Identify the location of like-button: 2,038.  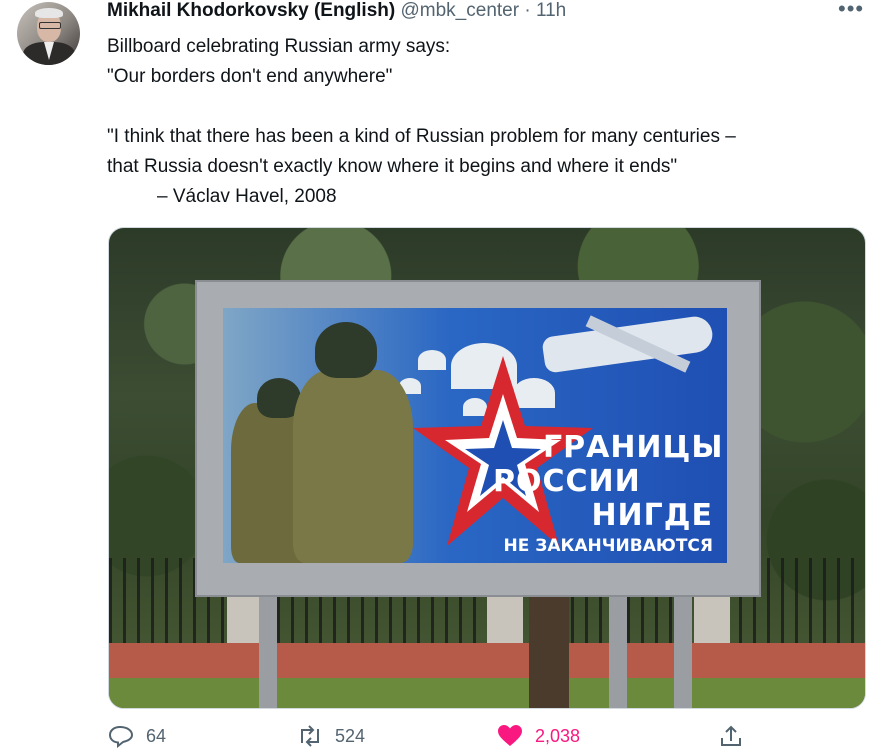
(538, 736).